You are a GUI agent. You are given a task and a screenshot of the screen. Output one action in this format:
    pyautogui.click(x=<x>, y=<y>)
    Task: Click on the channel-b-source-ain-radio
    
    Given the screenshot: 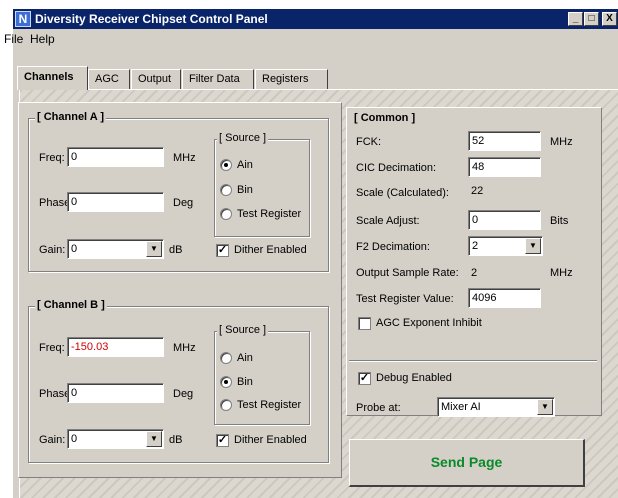 What is the action you would take?
    pyautogui.click(x=226, y=358)
    